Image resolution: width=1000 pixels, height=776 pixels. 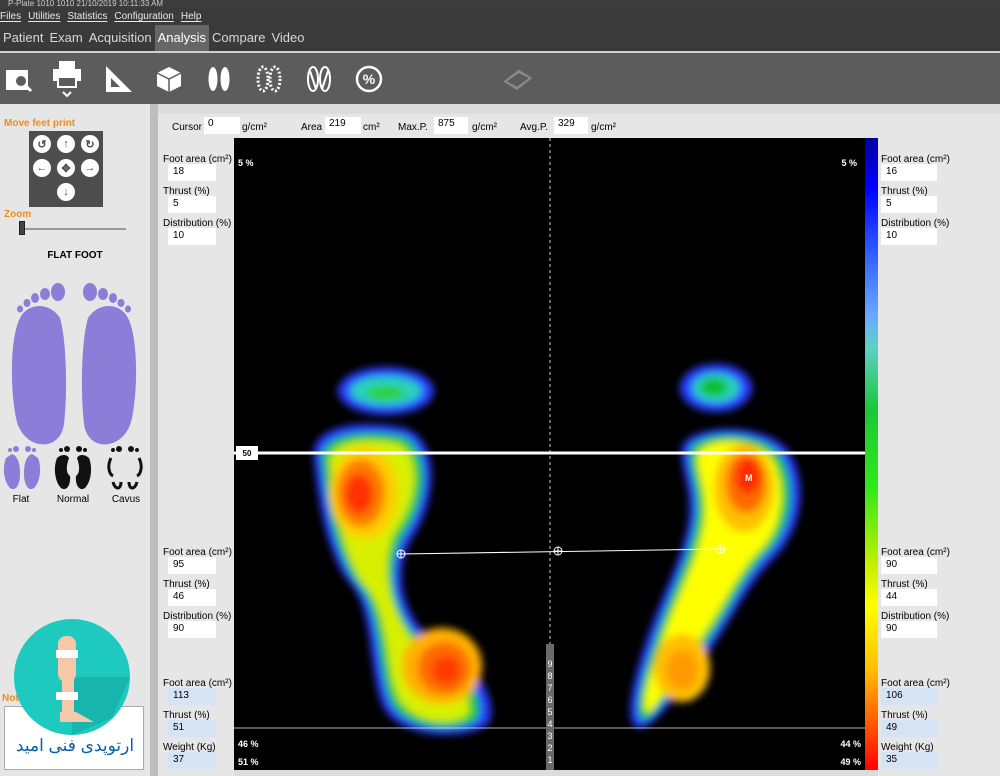 I want to click on print-icon, so click(x=67, y=79).